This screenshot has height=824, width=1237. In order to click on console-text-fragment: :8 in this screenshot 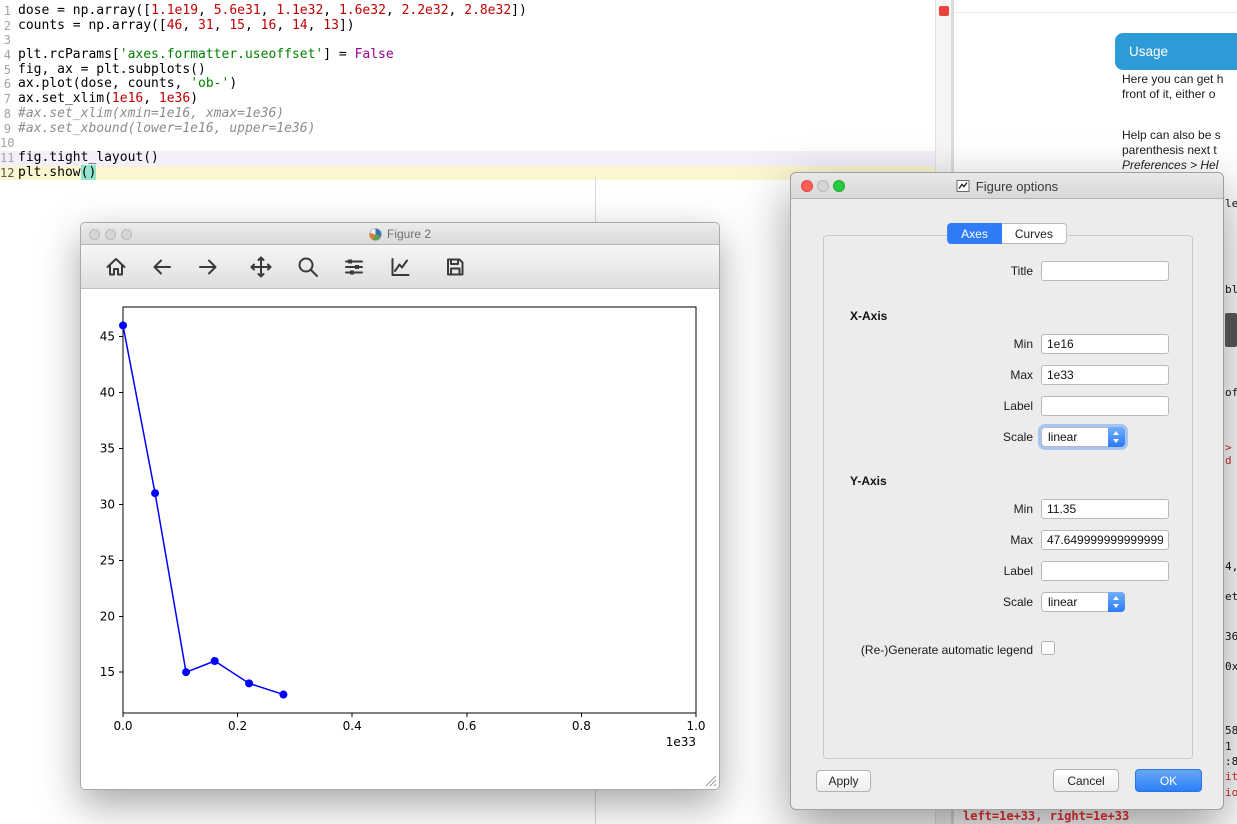, I will do `click(1231, 761)`.